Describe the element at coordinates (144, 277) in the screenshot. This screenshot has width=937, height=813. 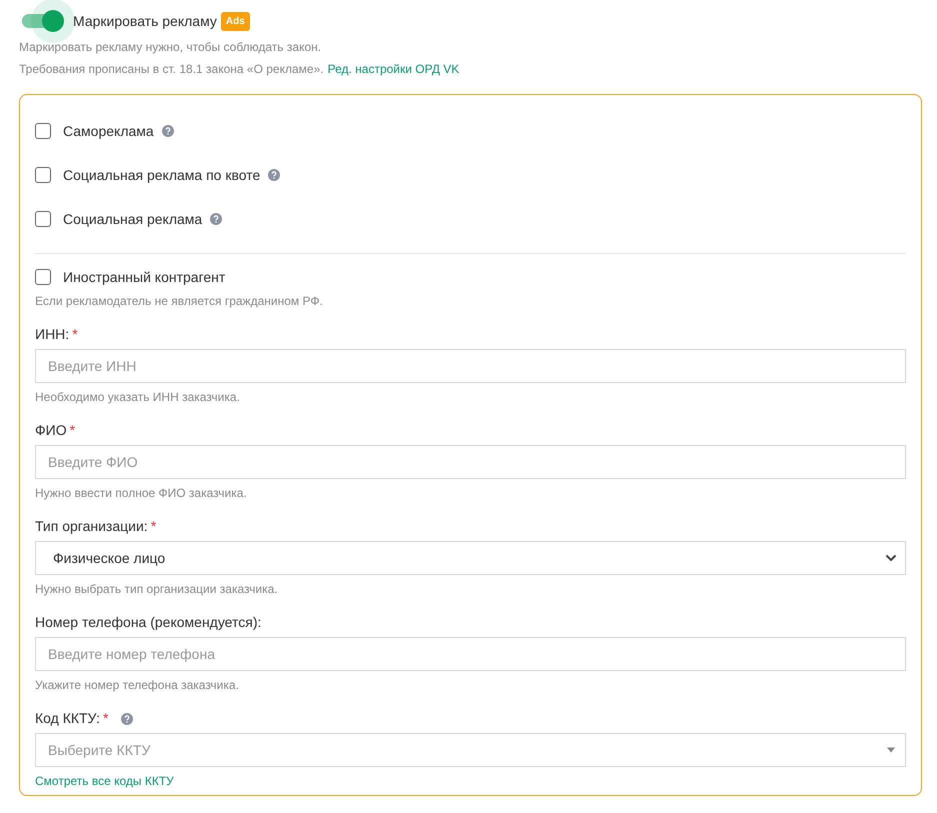
I see `checkbox-label: Иностранный контрагент` at that location.